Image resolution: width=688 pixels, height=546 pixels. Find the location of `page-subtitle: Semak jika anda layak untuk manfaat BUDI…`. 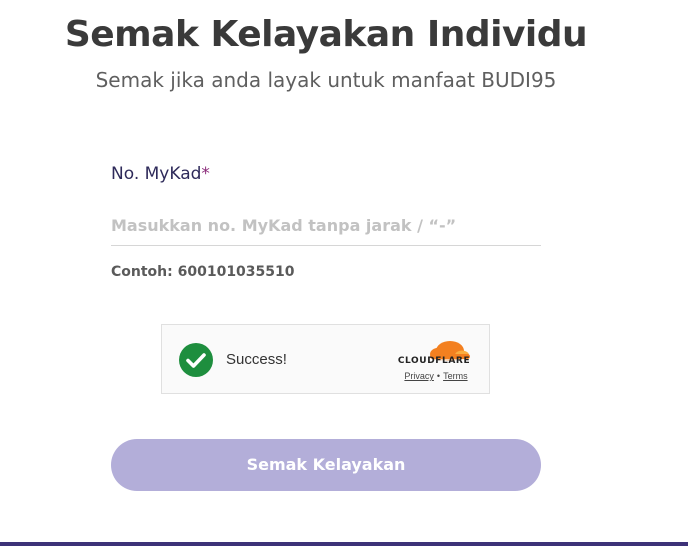

page-subtitle: Semak jika anda layak untuk manfaat BUDI… is located at coordinates (326, 80).